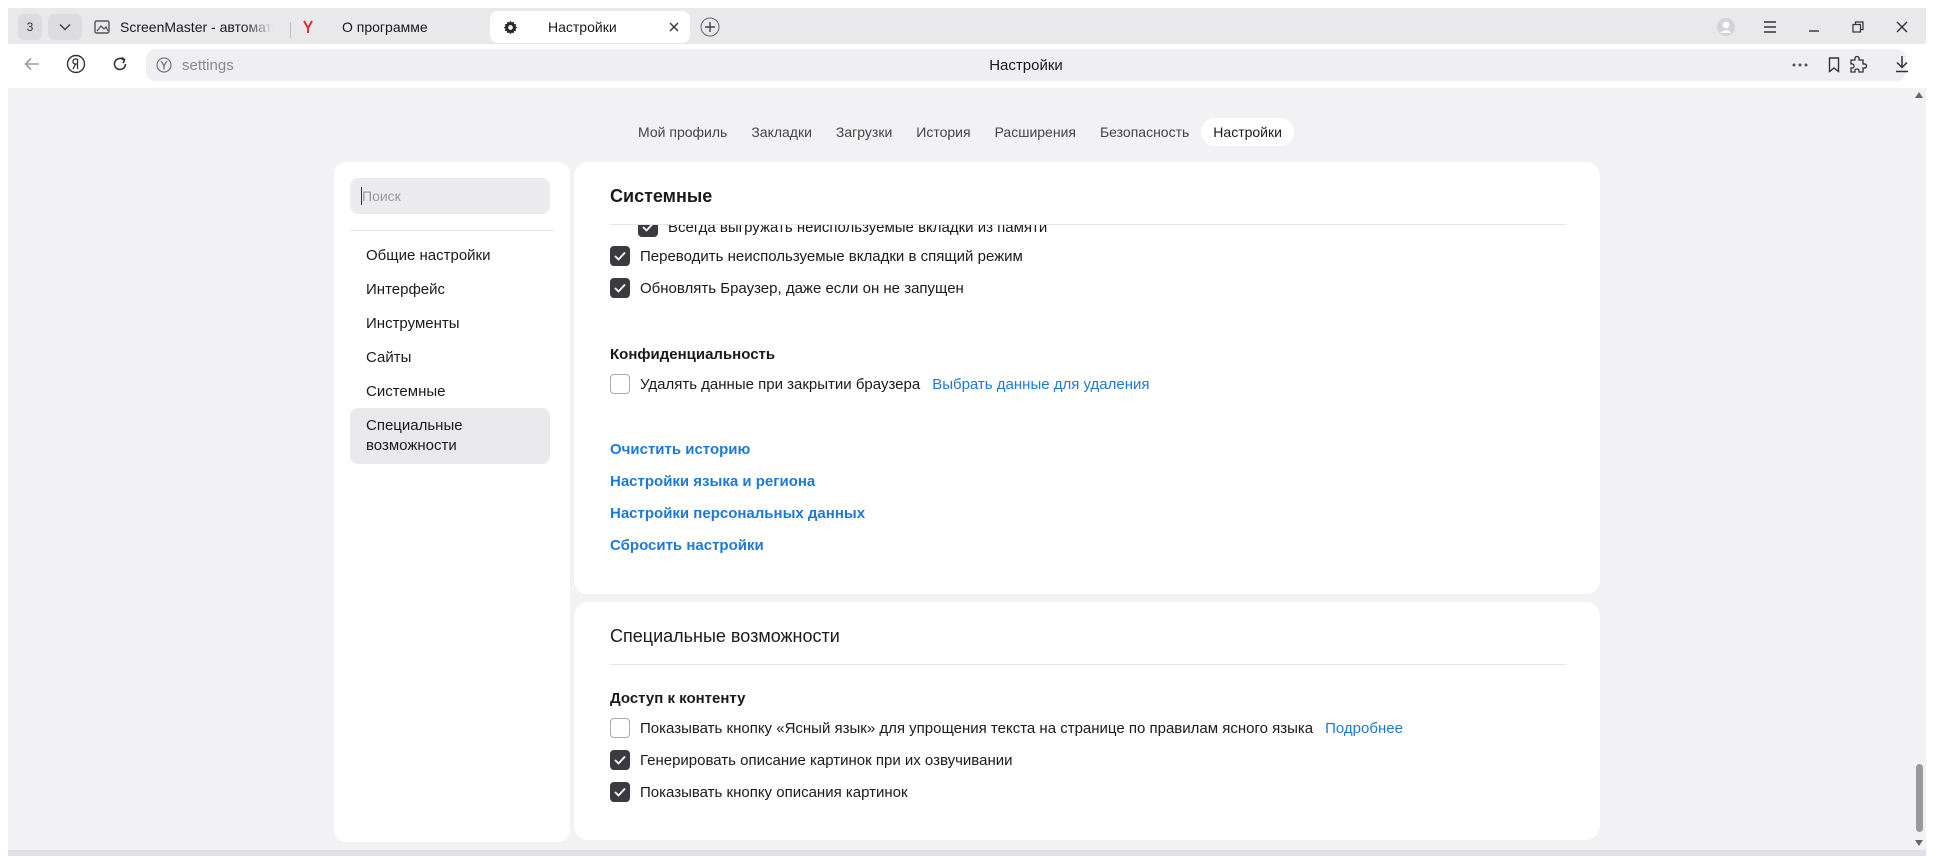  Describe the element at coordinates (1247, 132) in the screenshot. I see `nav-tab-settings: Настройки` at that location.